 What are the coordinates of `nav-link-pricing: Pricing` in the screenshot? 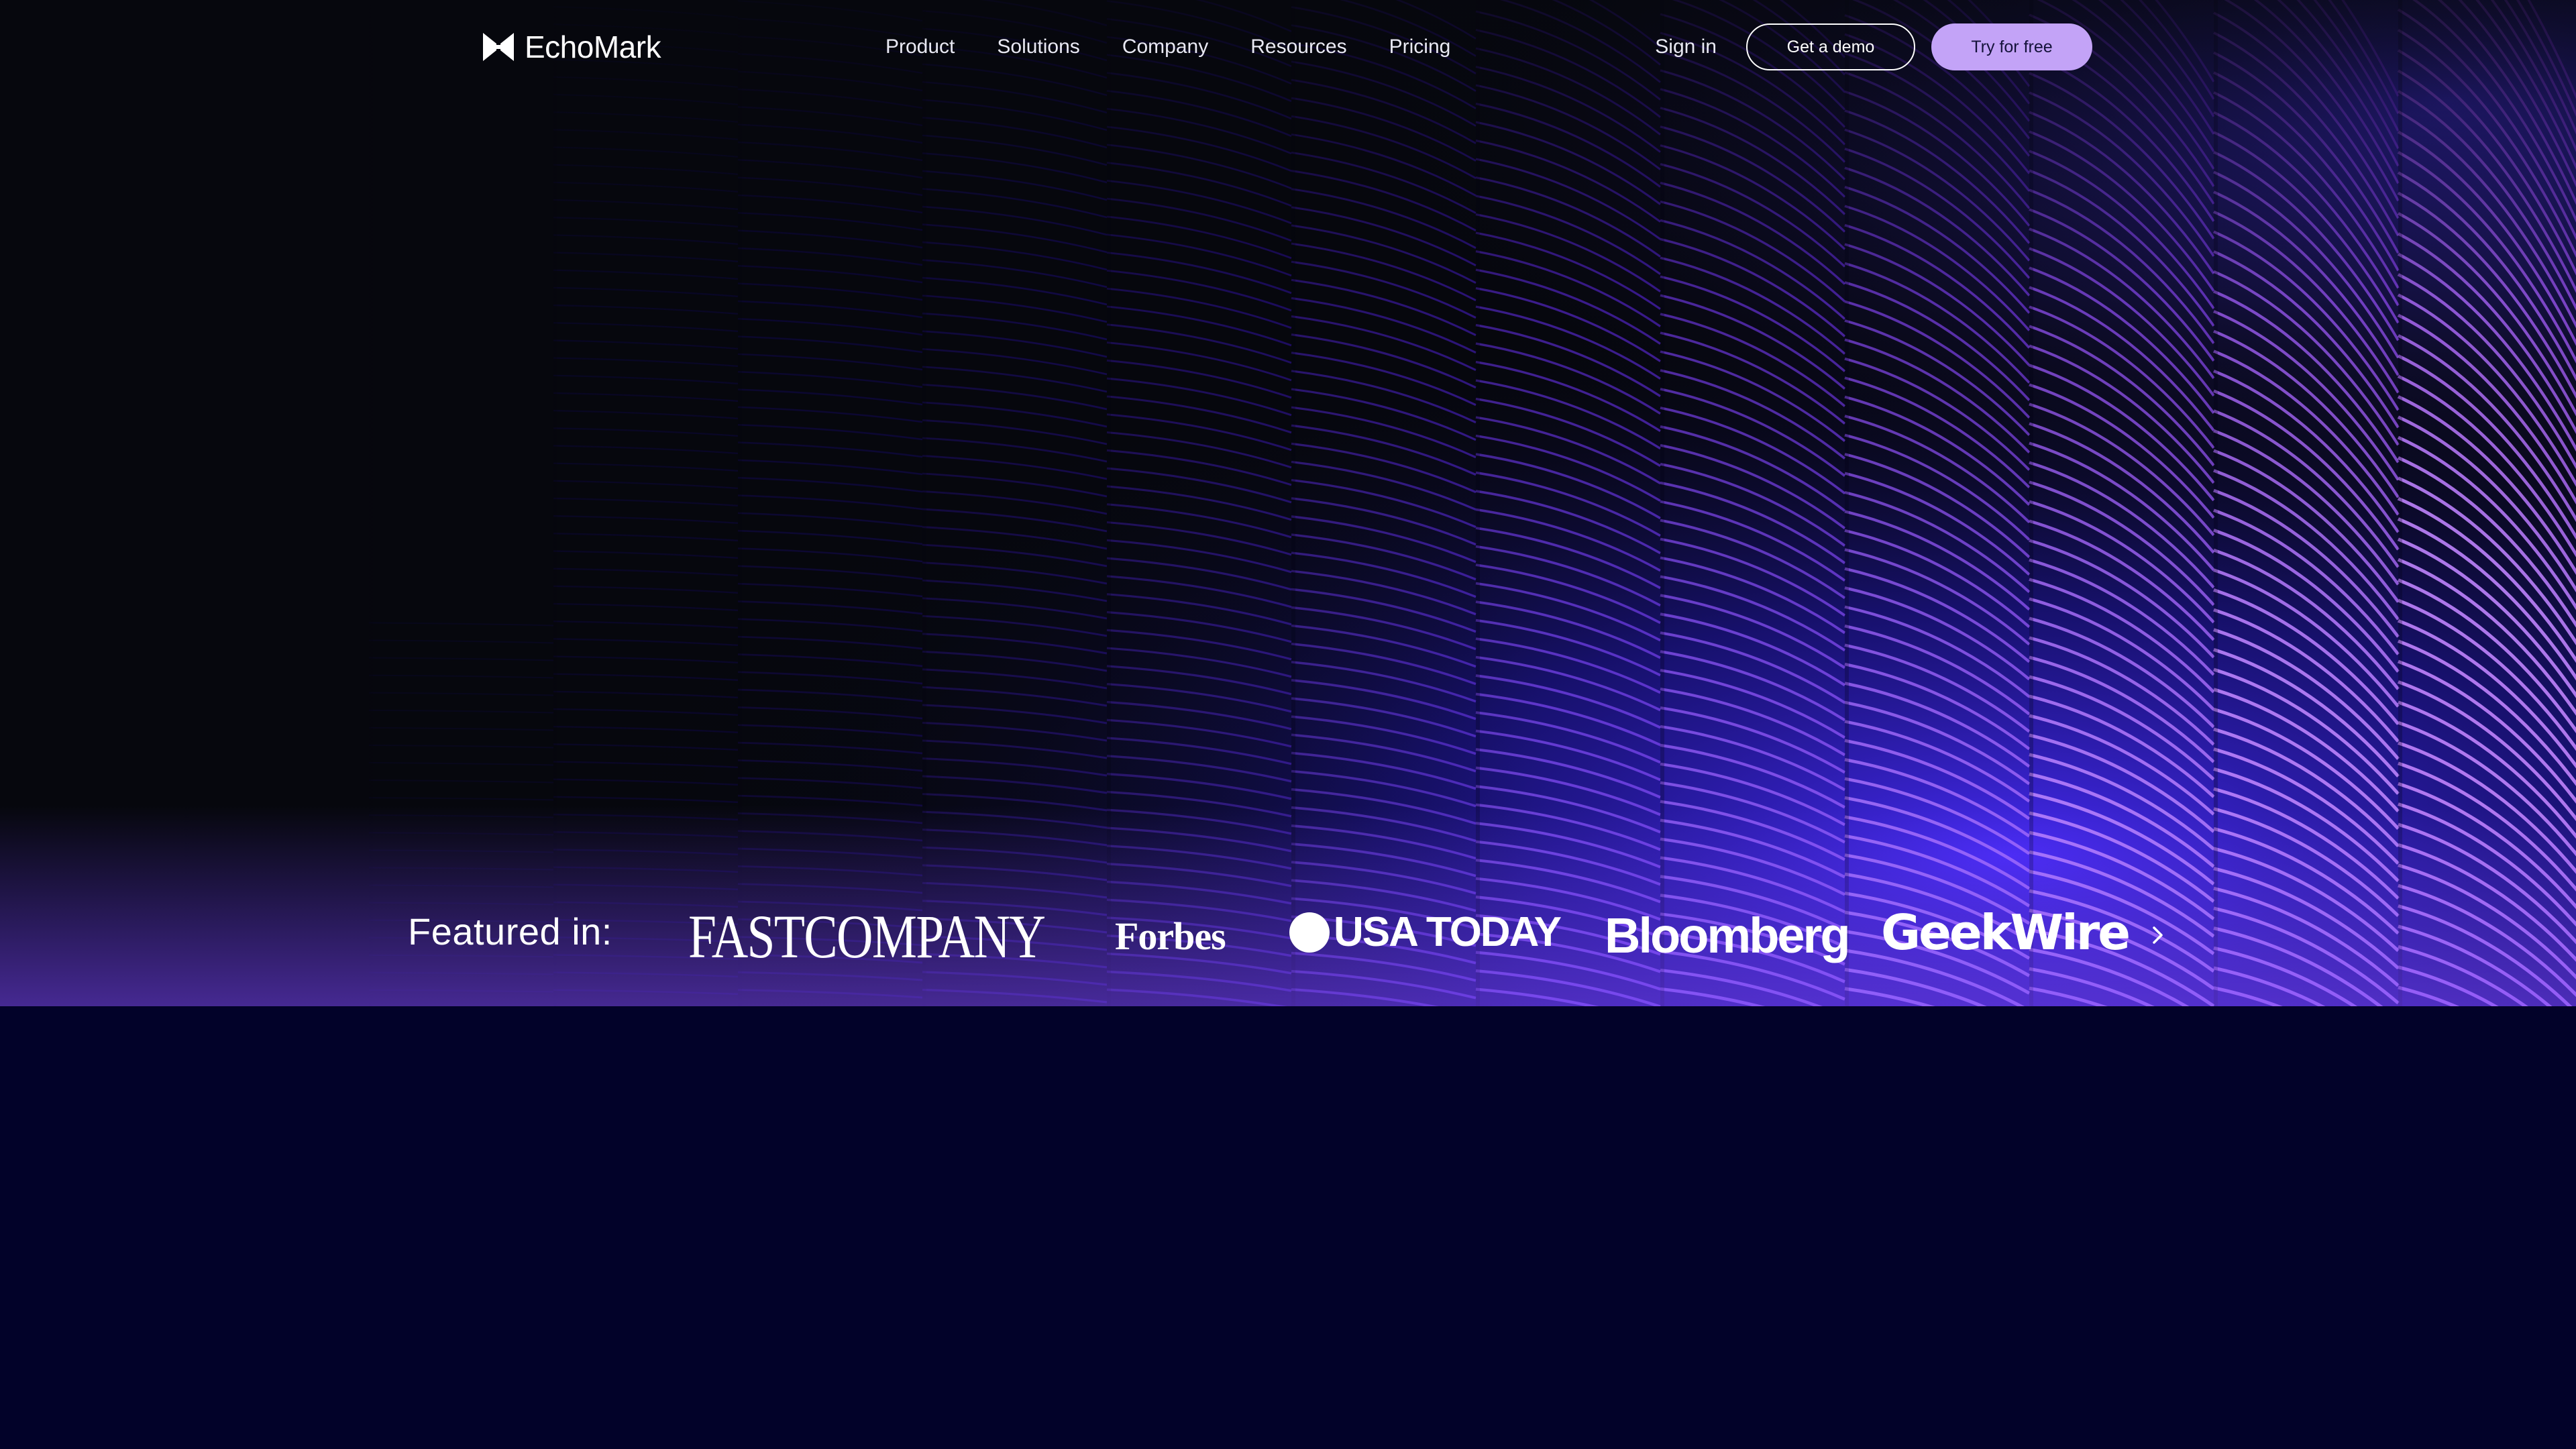 It's located at (1420, 47).